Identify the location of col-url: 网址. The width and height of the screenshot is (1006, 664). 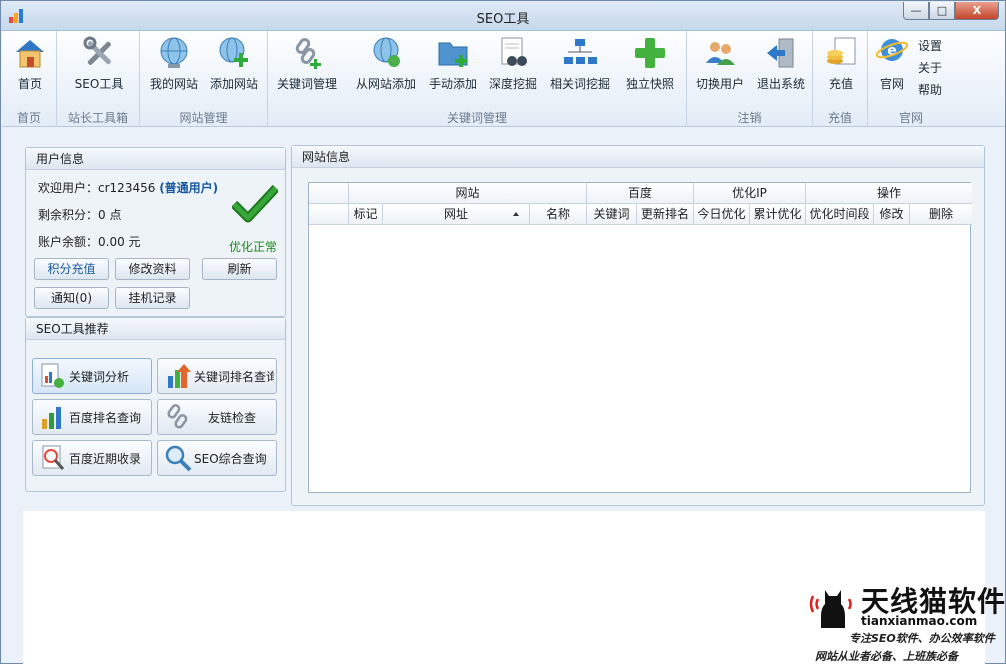
(456, 214).